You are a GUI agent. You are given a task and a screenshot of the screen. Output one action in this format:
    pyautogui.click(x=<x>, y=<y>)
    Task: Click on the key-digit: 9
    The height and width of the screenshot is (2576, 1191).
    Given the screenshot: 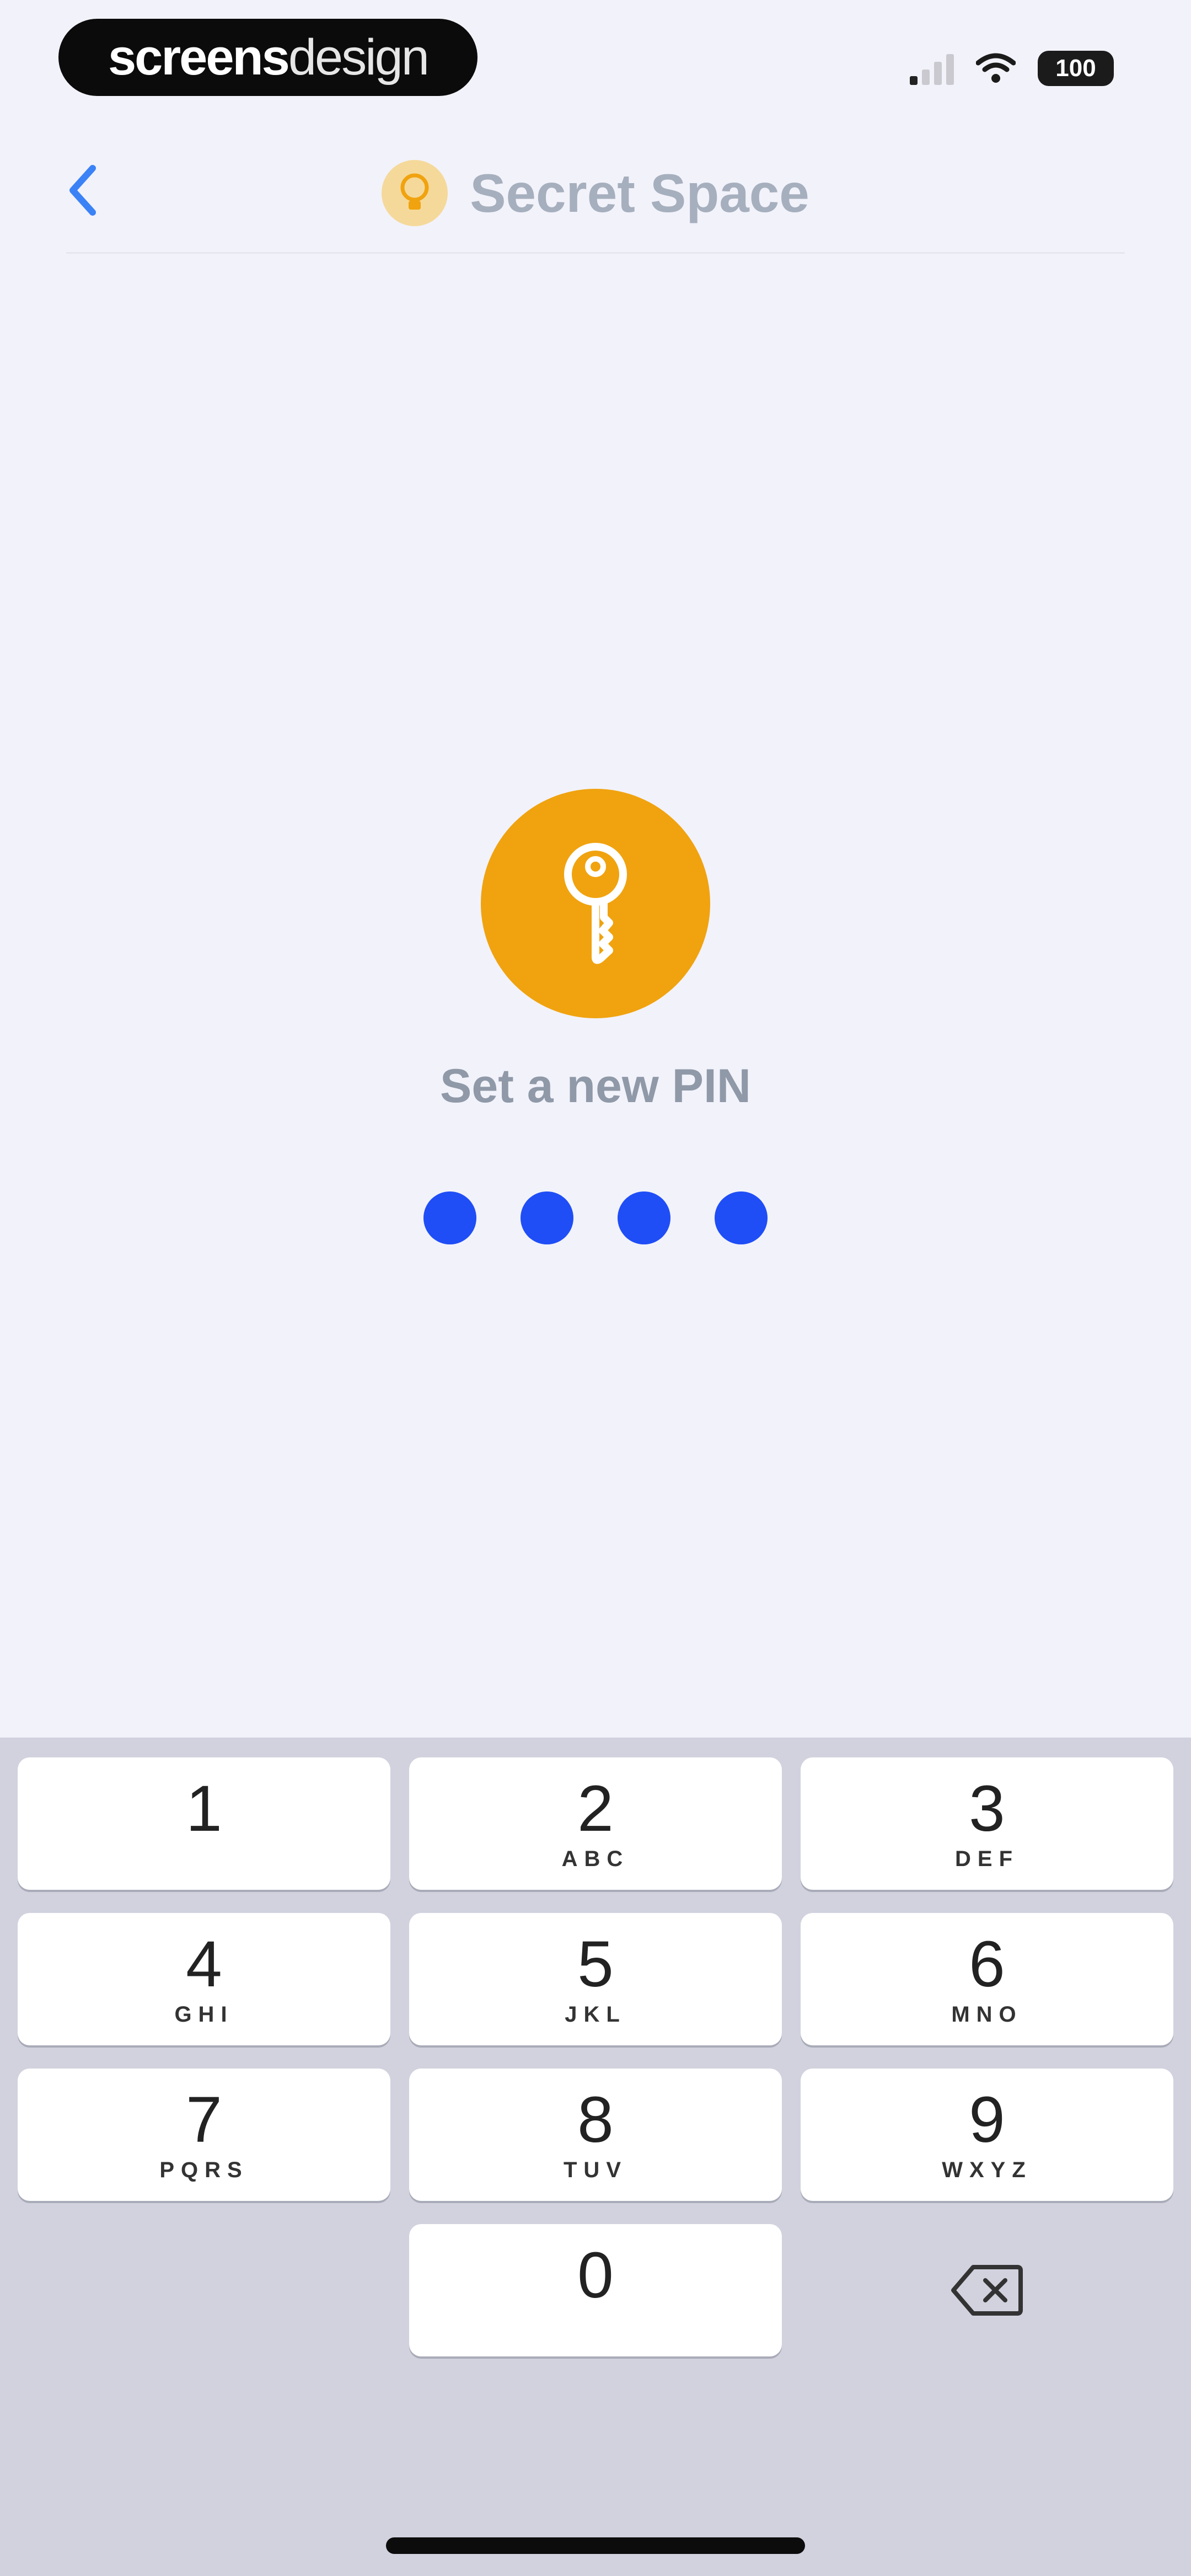 What is the action you would take?
    pyautogui.click(x=987, y=2119)
    